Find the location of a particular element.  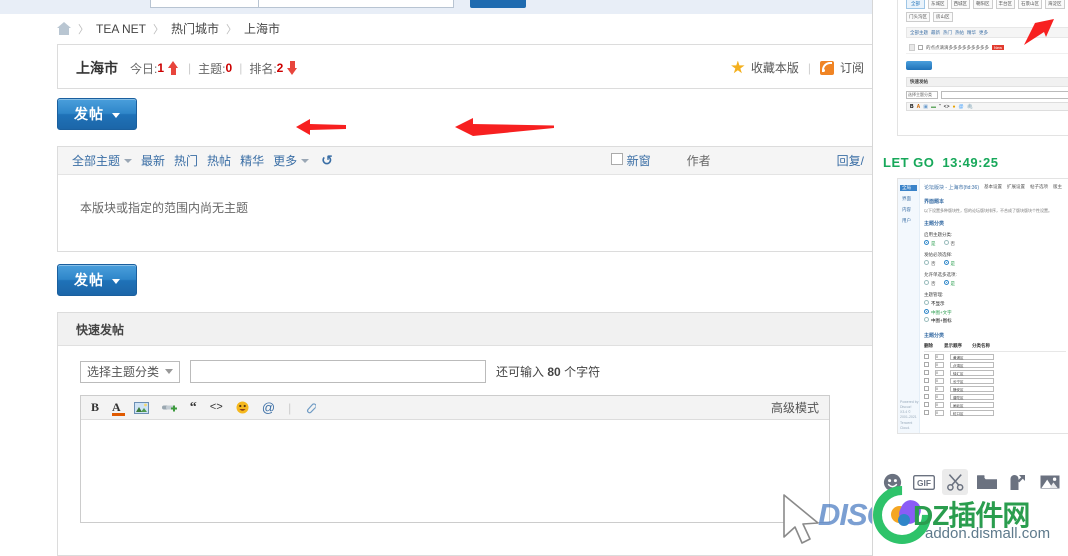

new-post-button-top: 发帖 is located at coordinates (97, 114).